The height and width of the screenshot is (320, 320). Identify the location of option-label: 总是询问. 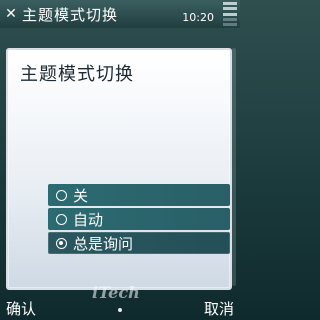
(103, 243).